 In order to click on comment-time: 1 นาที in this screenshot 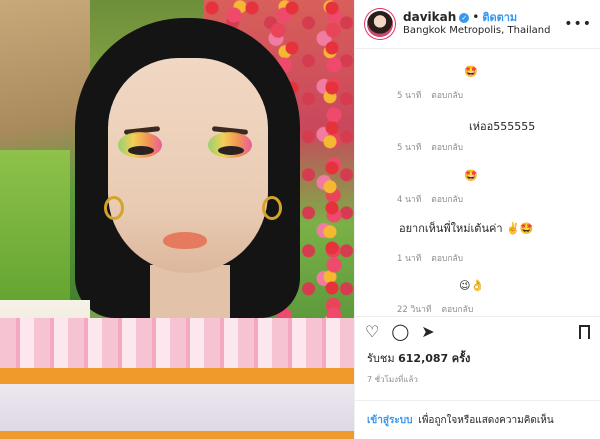, I will do `click(409, 259)`.